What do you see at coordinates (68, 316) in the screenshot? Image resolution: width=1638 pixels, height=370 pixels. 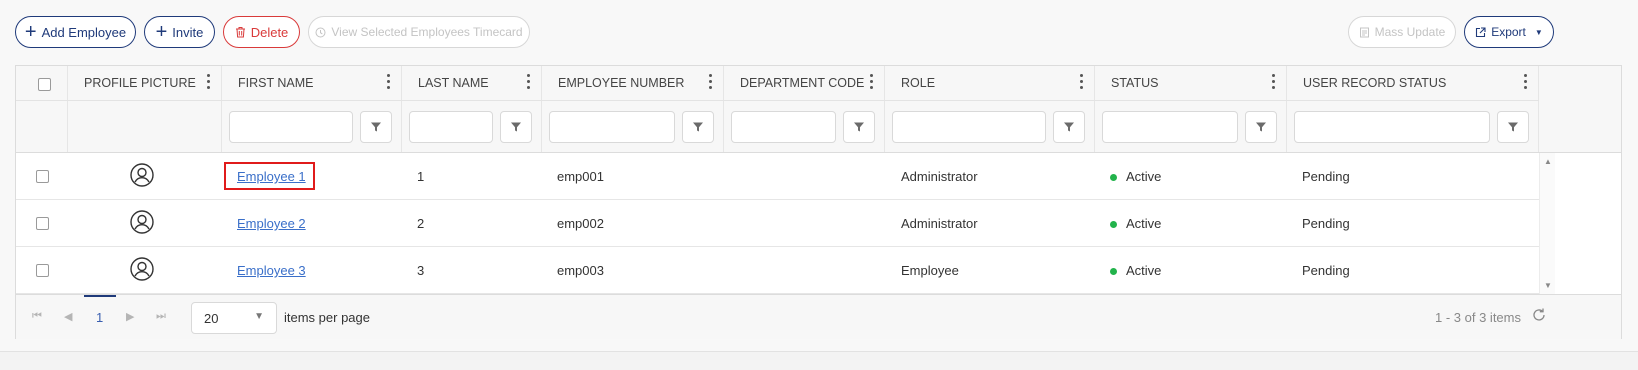 I see `previous-page-icon: ◀` at bounding box center [68, 316].